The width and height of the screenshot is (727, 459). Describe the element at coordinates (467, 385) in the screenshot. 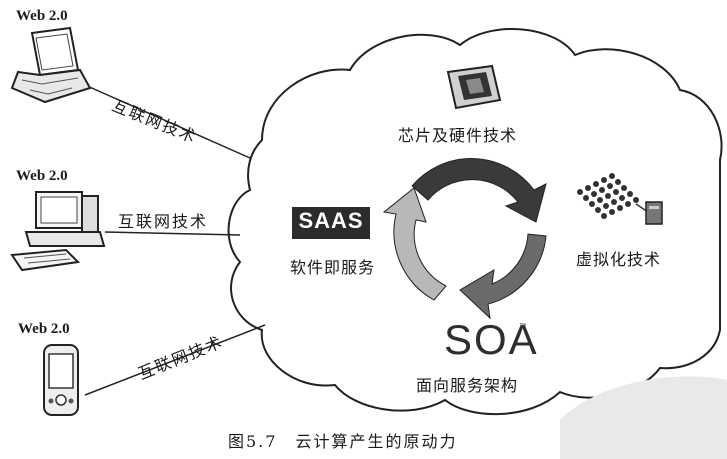

I see `soa-label: 面向服务架构` at that location.